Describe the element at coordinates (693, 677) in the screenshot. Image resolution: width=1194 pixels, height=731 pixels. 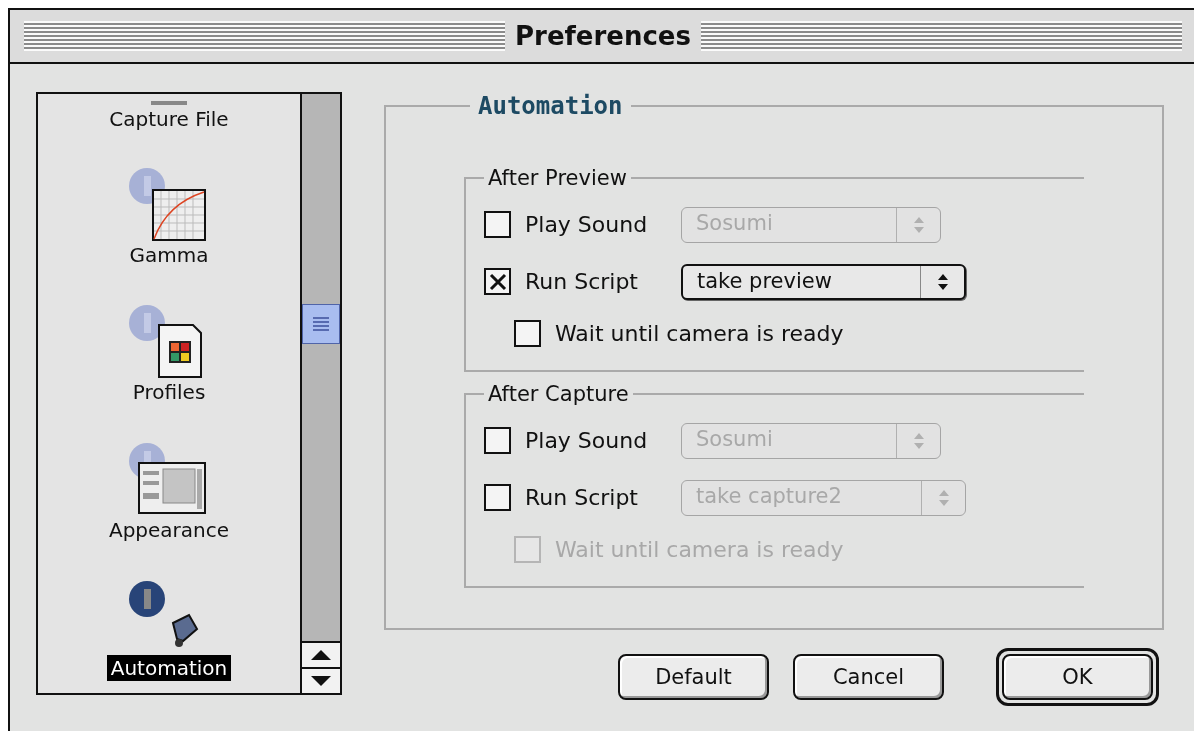
I see `dialog-button: Default` at that location.